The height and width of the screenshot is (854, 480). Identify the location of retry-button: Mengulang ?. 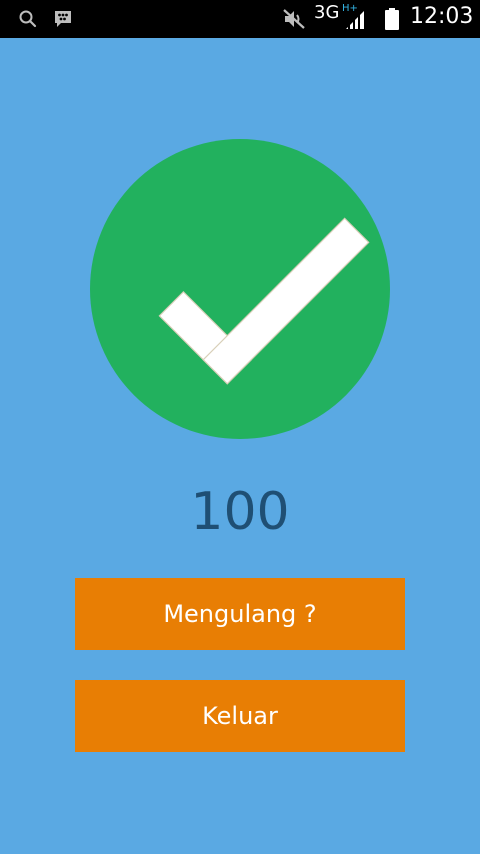
(240, 614).